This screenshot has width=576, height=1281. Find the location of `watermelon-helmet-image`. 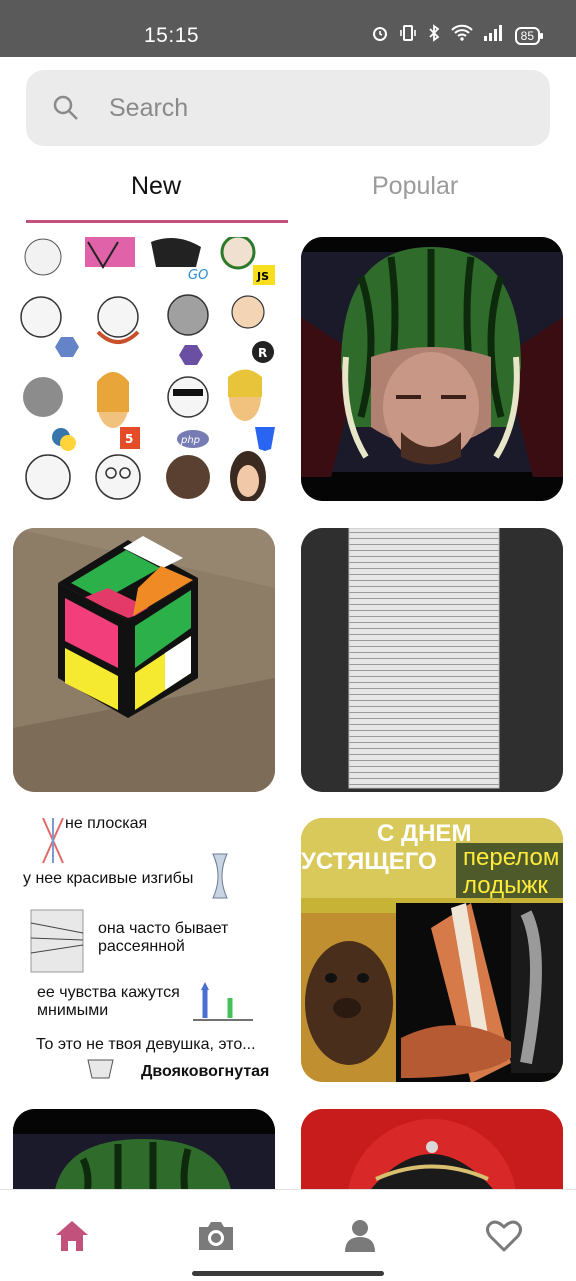

watermelon-helmet-image is located at coordinates (432, 369).